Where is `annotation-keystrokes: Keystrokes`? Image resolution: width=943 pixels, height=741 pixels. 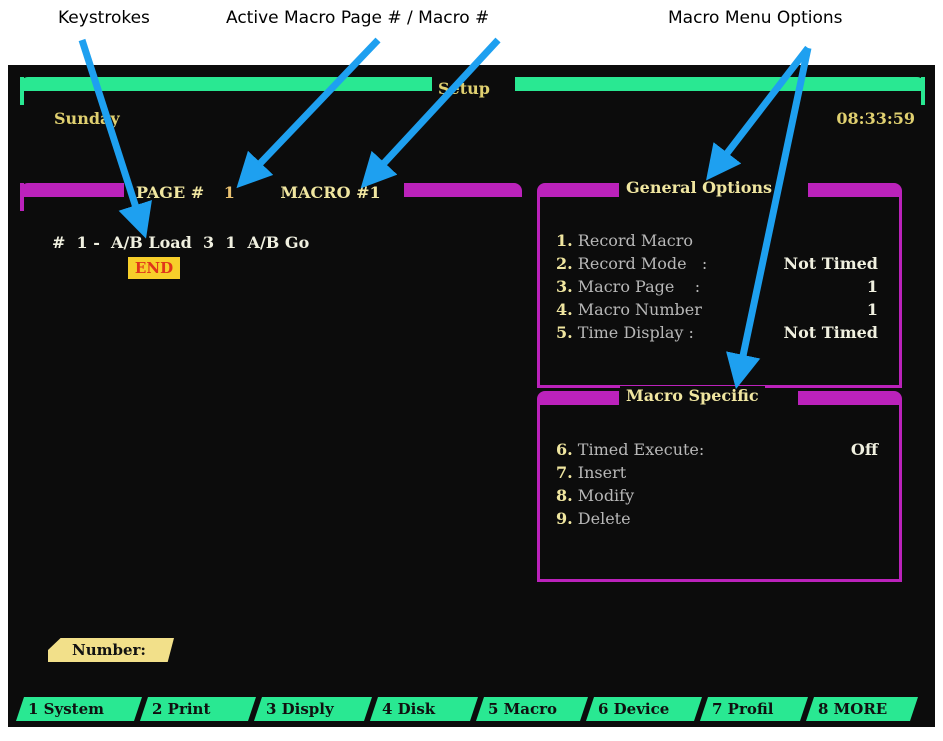
annotation-keystrokes: Keystrokes is located at coordinates (104, 18).